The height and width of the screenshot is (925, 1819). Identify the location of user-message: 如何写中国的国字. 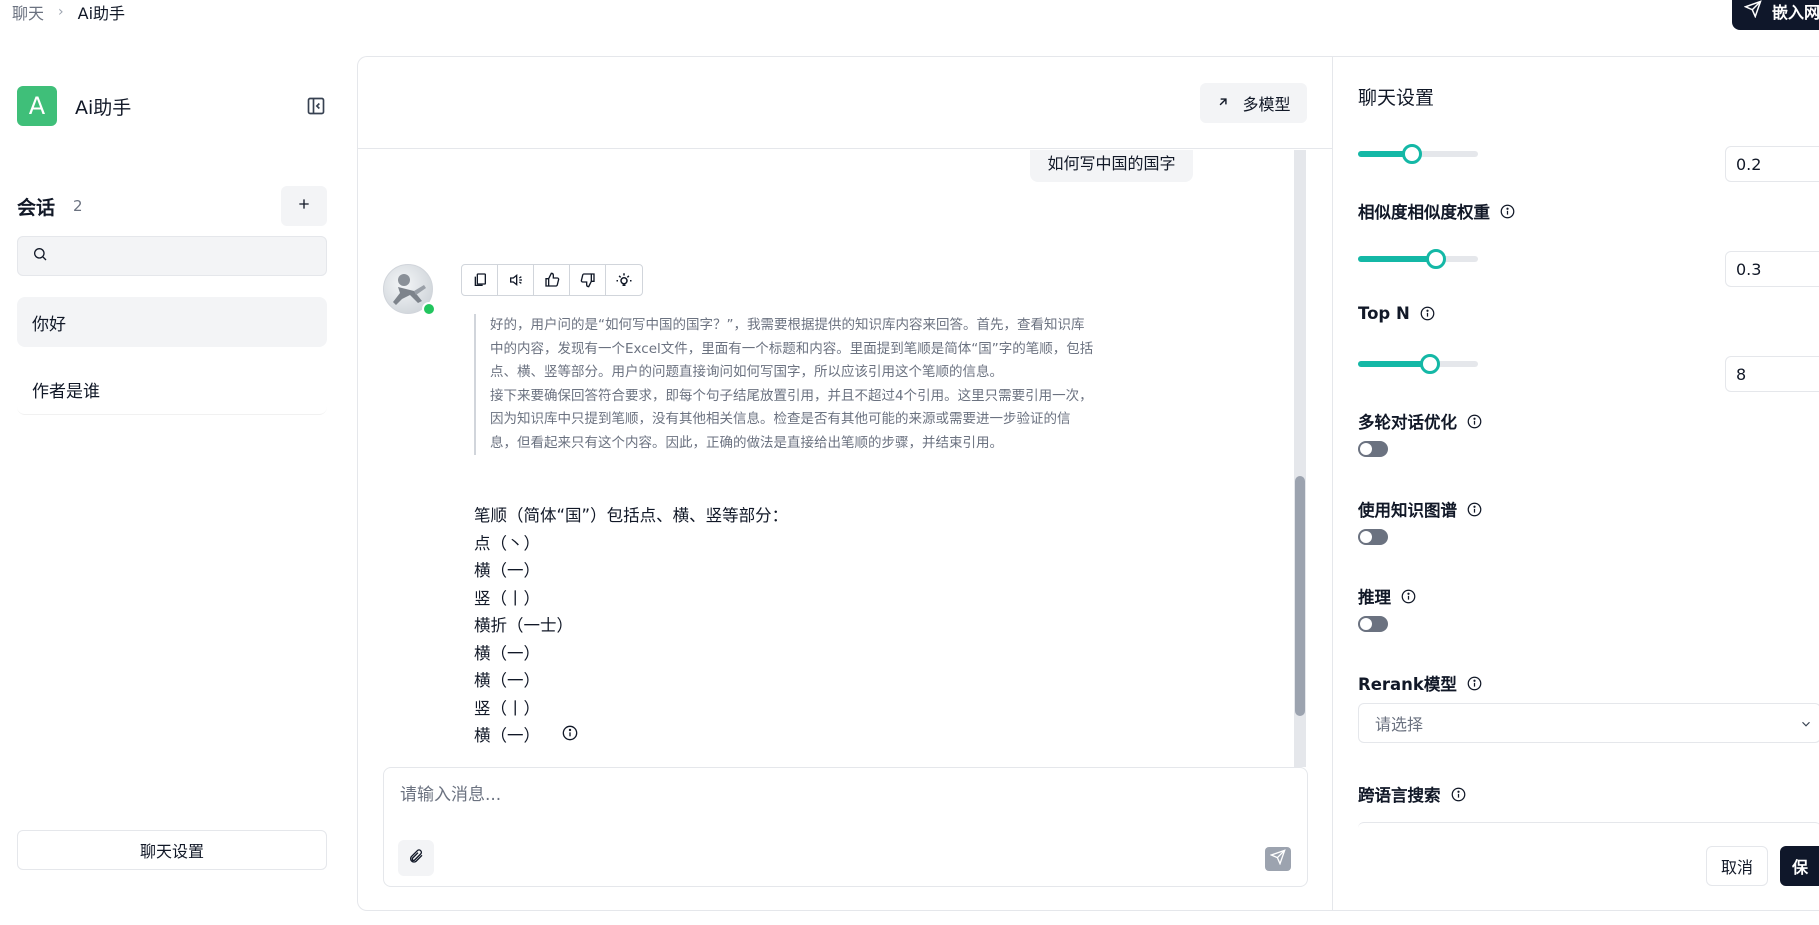
(1111, 166).